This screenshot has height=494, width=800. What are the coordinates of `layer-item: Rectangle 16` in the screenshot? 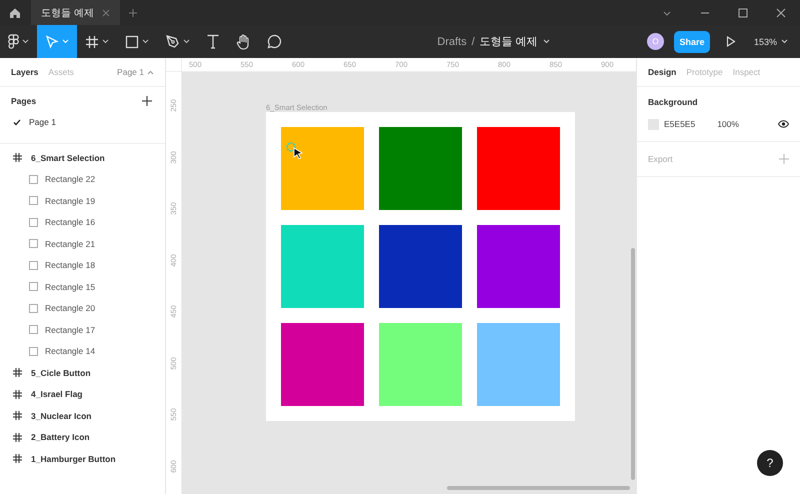 It's located at (82, 222).